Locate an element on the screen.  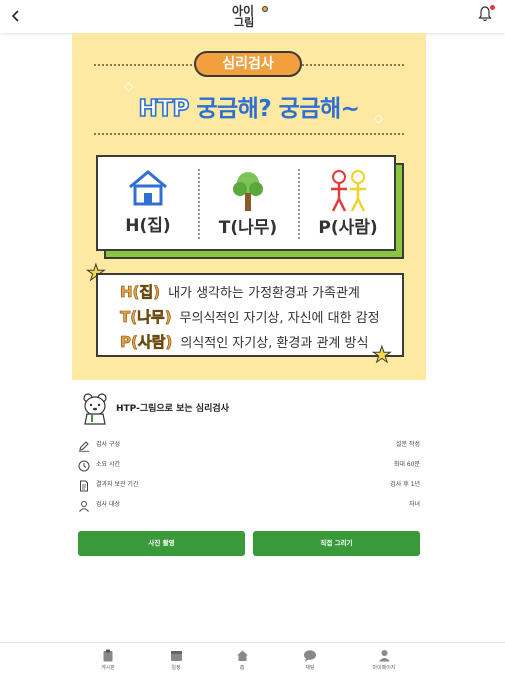
nav-item-mypage: 마이페이지 is located at coordinates (384, 660).